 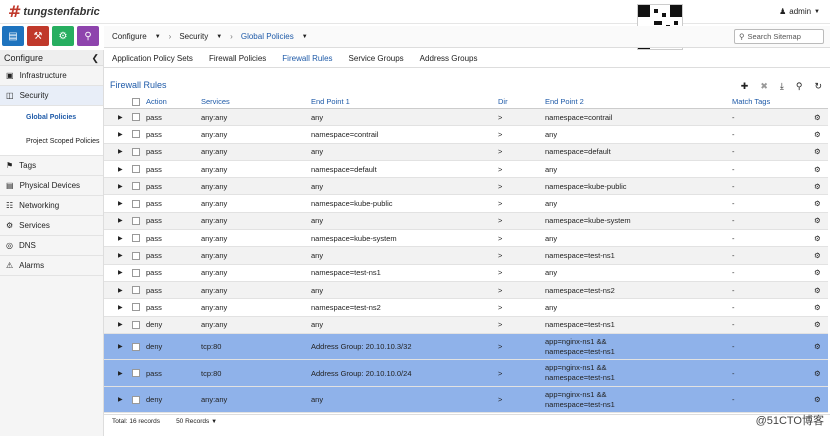 What do you see at coordinates (799, 86) in the screenshot?
I see `search-icon: ⚲` at bounding box center [799, 86].